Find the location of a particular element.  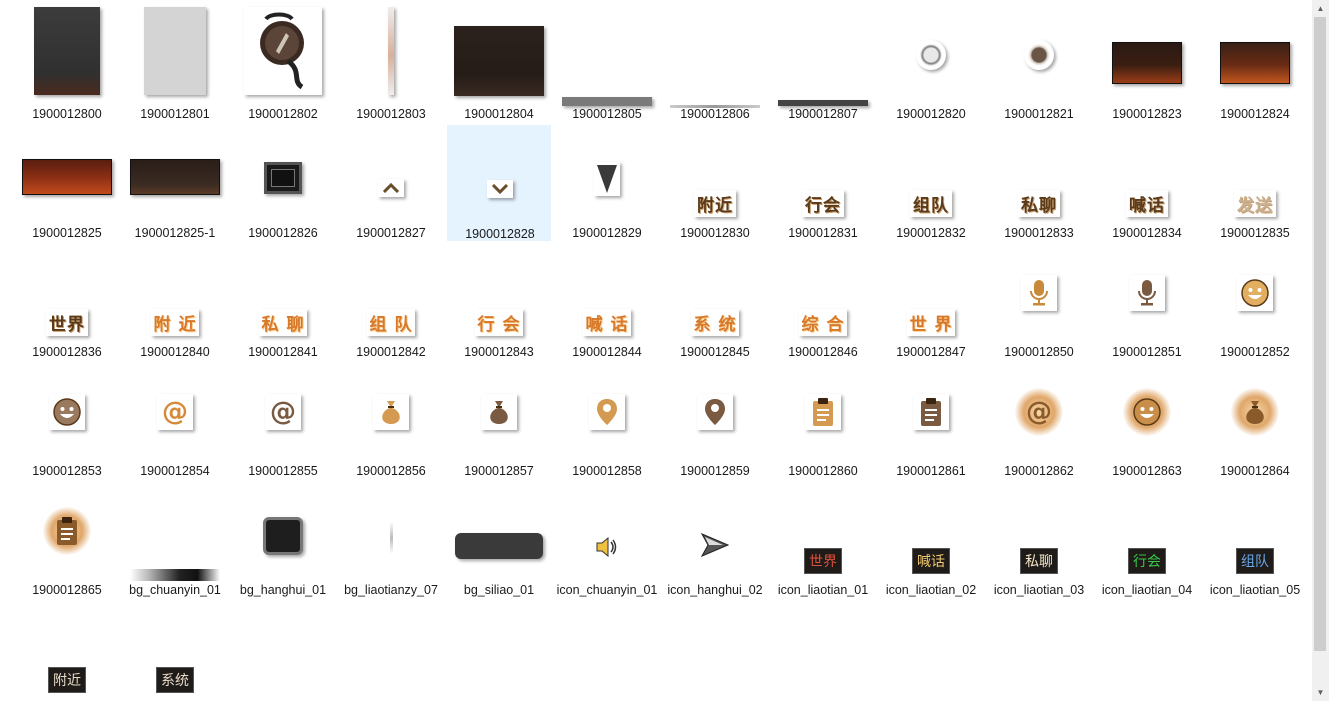

file-item: 1900012859 is located at coordinates (715, 421).